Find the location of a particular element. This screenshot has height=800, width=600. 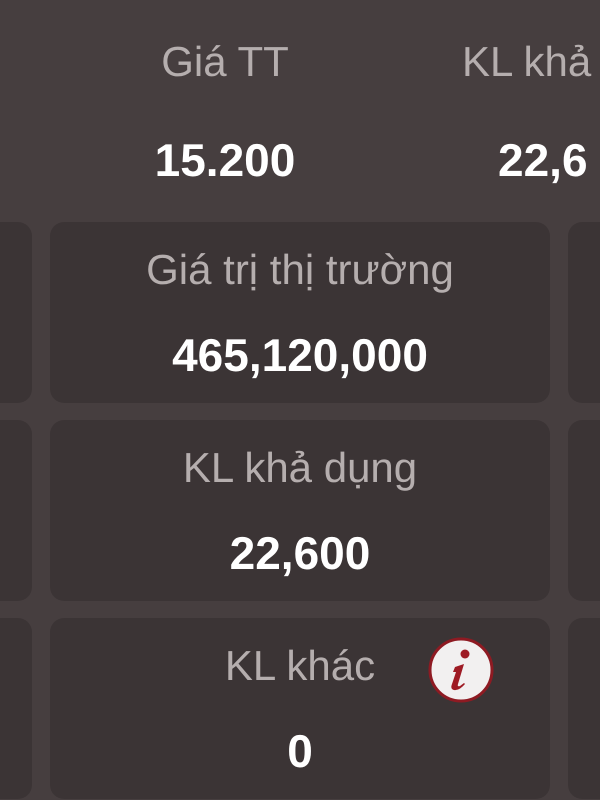

card-value: 22,600 is located at coordinates (300, 553).